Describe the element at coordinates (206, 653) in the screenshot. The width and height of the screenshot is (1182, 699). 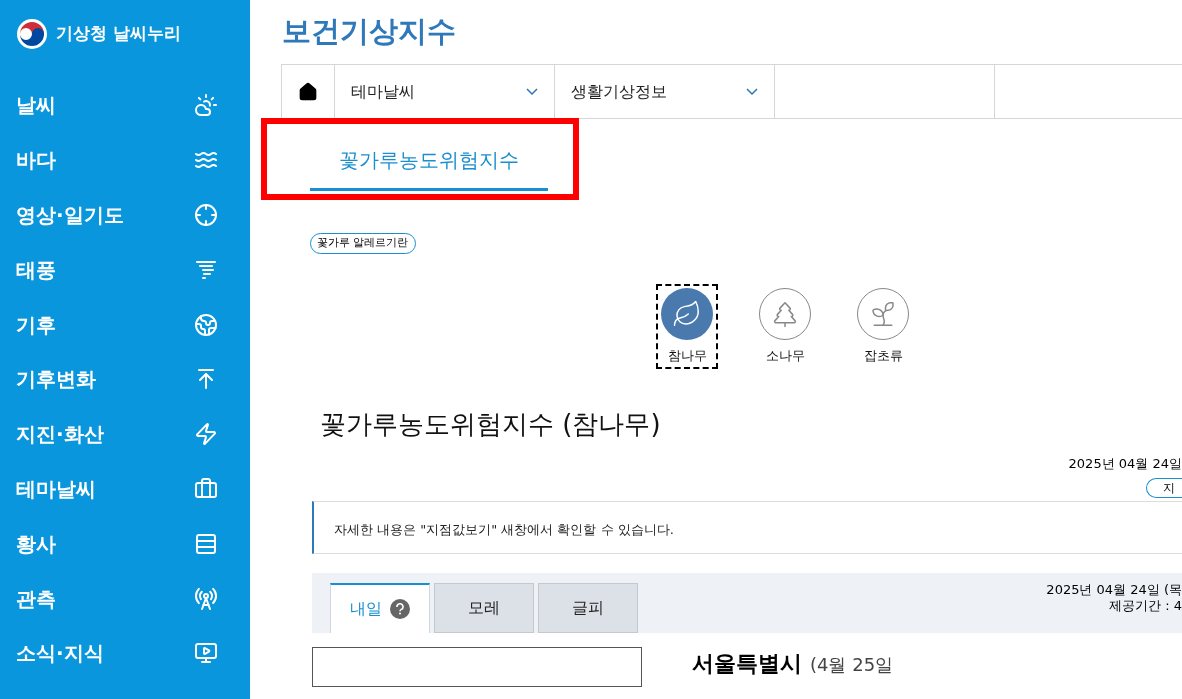
I see `video-icon` at that location.